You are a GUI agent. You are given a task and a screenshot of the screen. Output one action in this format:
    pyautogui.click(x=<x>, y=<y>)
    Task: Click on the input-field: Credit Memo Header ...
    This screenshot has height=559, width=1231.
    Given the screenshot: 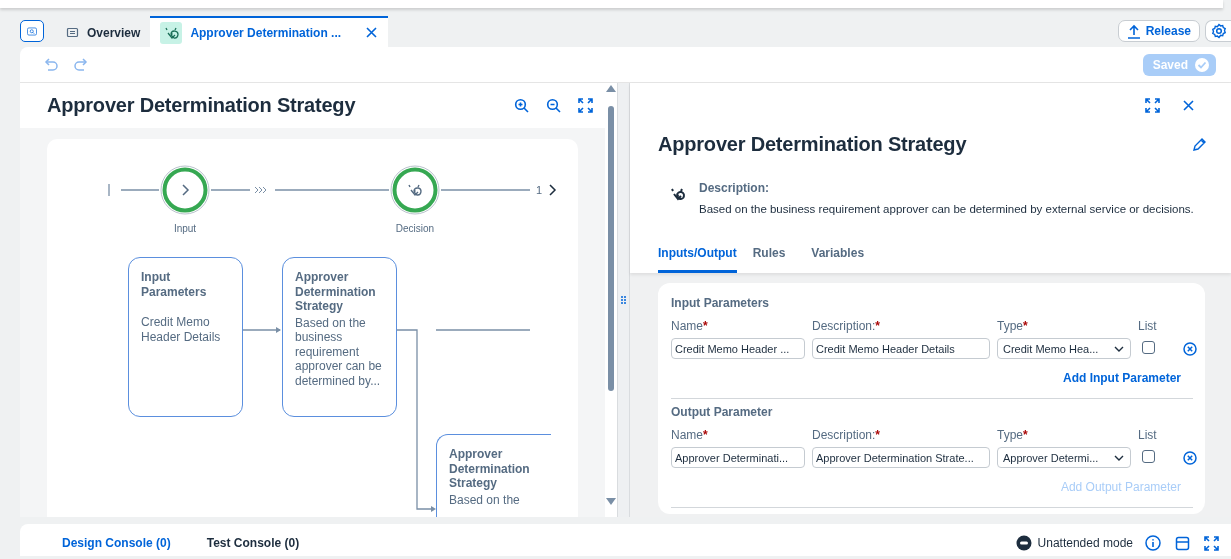 What is the action you would take?
    pyautogui.click(x=738, y=348)
    